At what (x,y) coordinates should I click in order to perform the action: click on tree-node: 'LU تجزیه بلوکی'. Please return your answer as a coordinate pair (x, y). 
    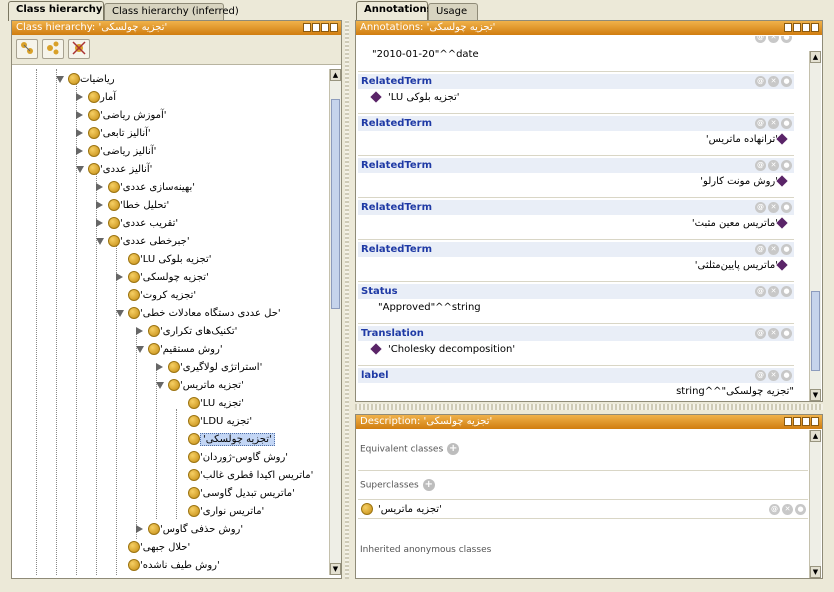
    Looking at the image, I should click on (163, 259).